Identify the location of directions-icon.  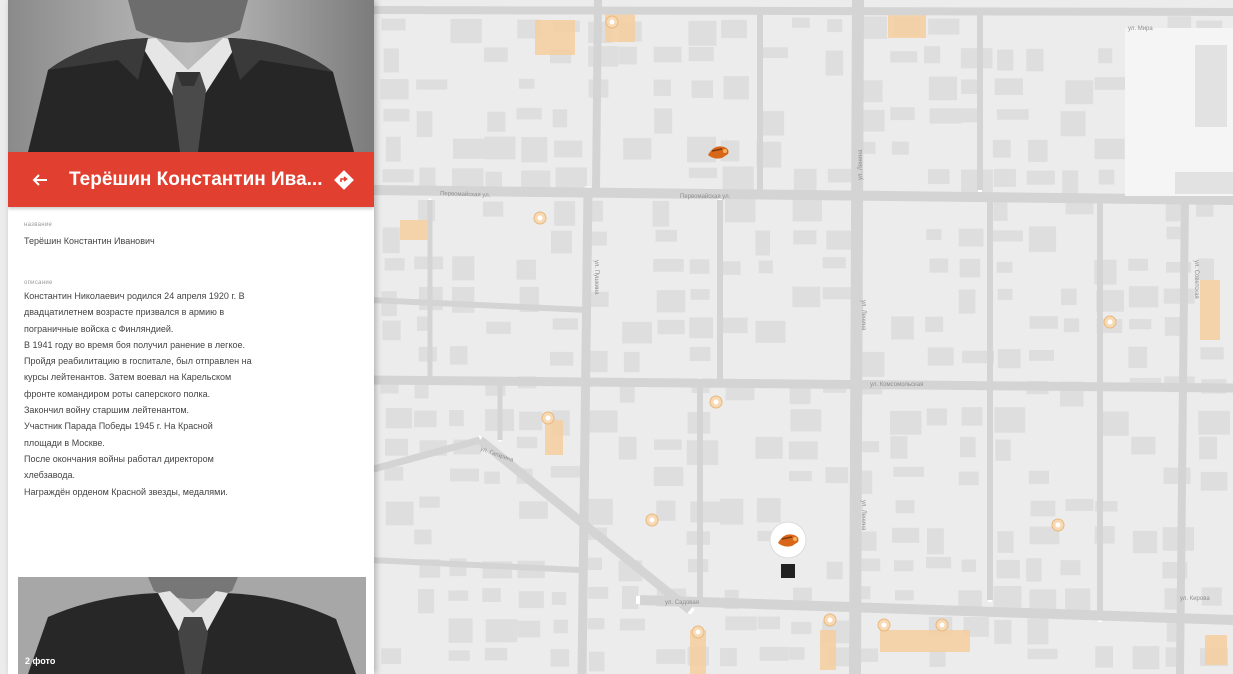
(344, 179).